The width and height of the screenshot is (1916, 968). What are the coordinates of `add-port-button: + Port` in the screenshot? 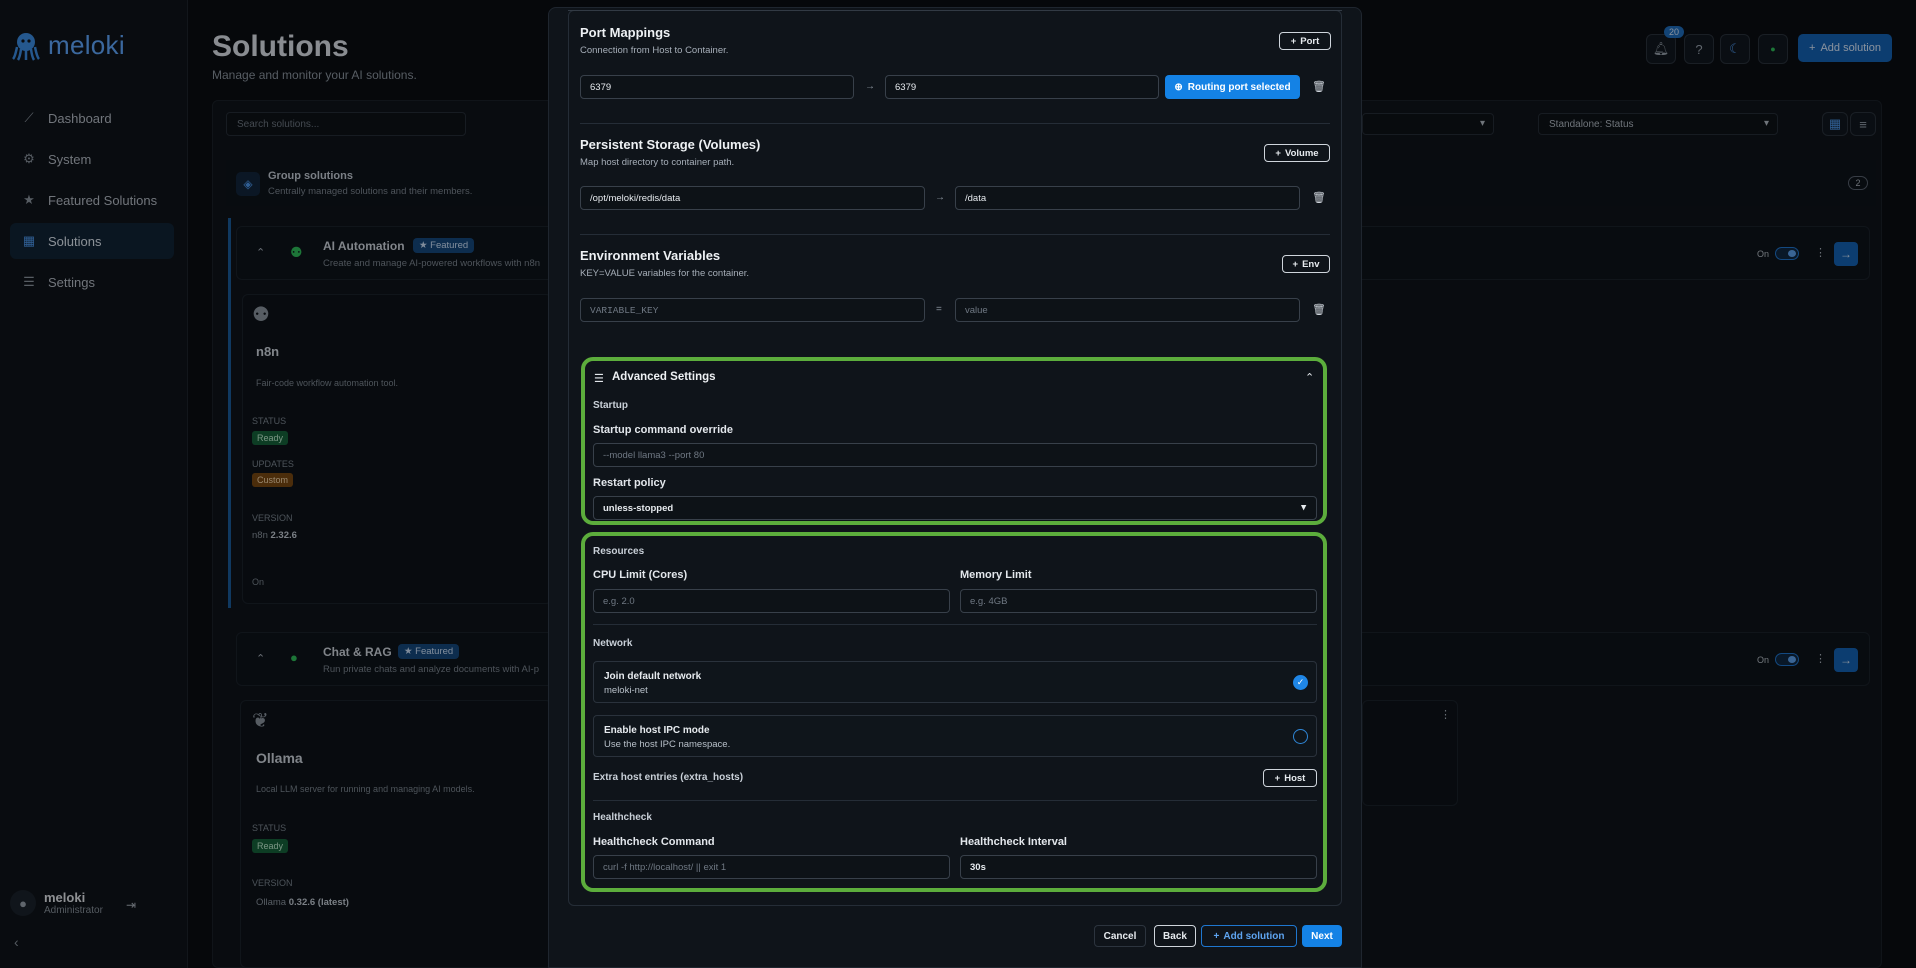 It's located at (1305, 41).